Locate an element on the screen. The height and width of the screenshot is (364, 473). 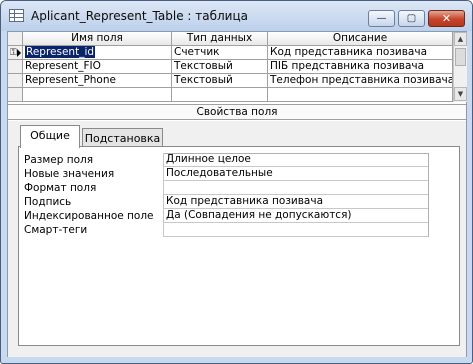
title-bar: Aplicant_Represent_Table : таблица — ▢ ✕ is located at coordinates (236, 16).